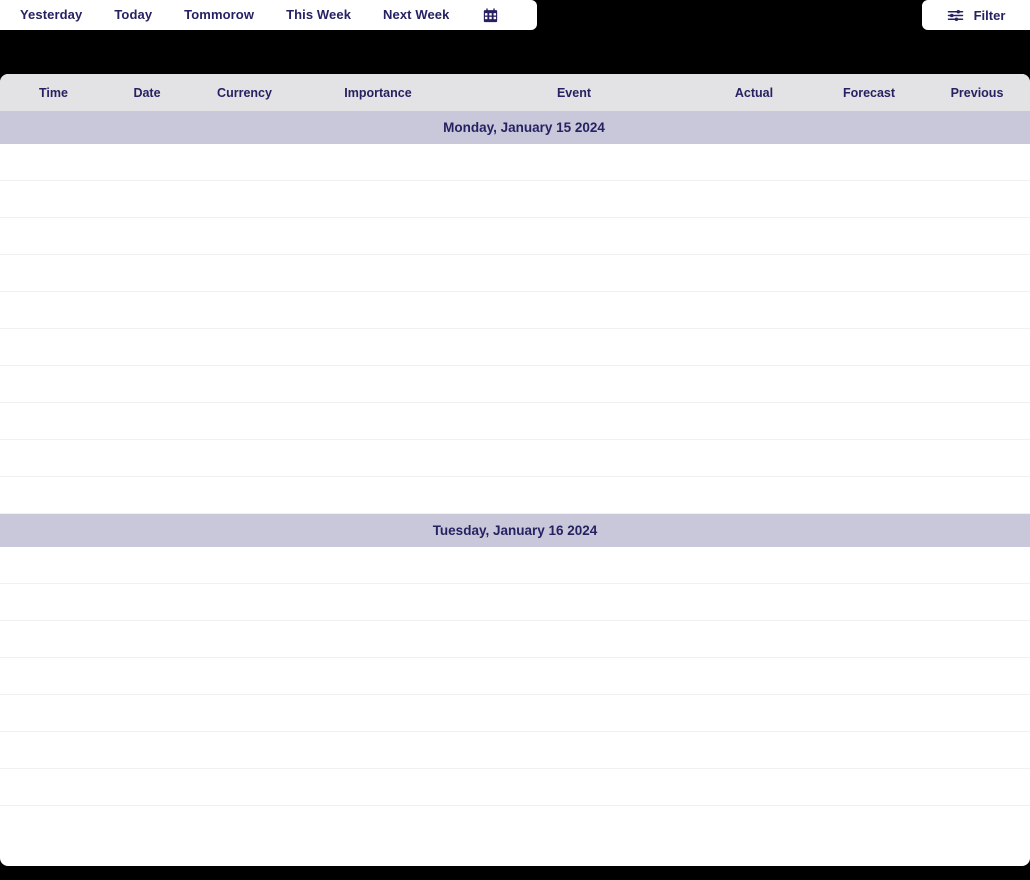 The width and height of the screenshot is (1030, 880). I want to click on column-header-time: Time, so click(53, 93).